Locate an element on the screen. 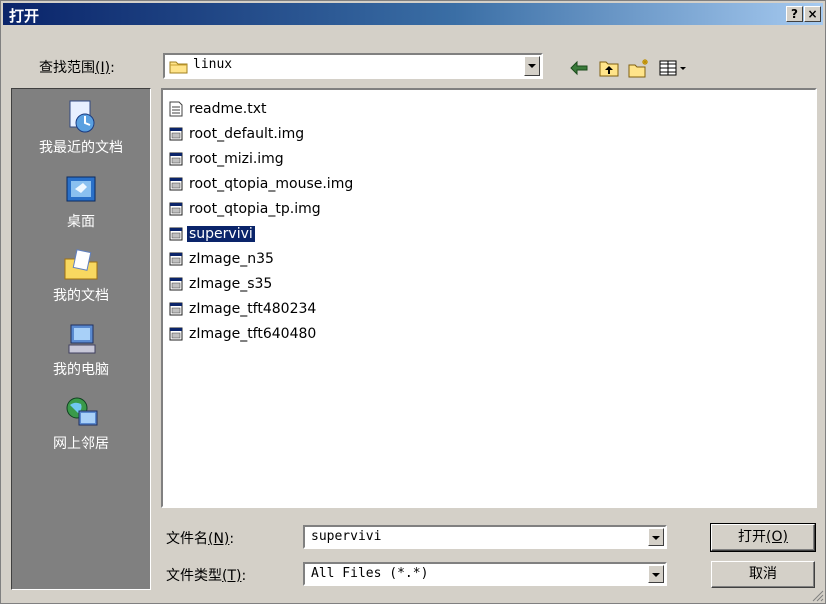 The height and width of the screenshot is (604, 826). filename-value: supervivi is located at coordinates (346, 536).